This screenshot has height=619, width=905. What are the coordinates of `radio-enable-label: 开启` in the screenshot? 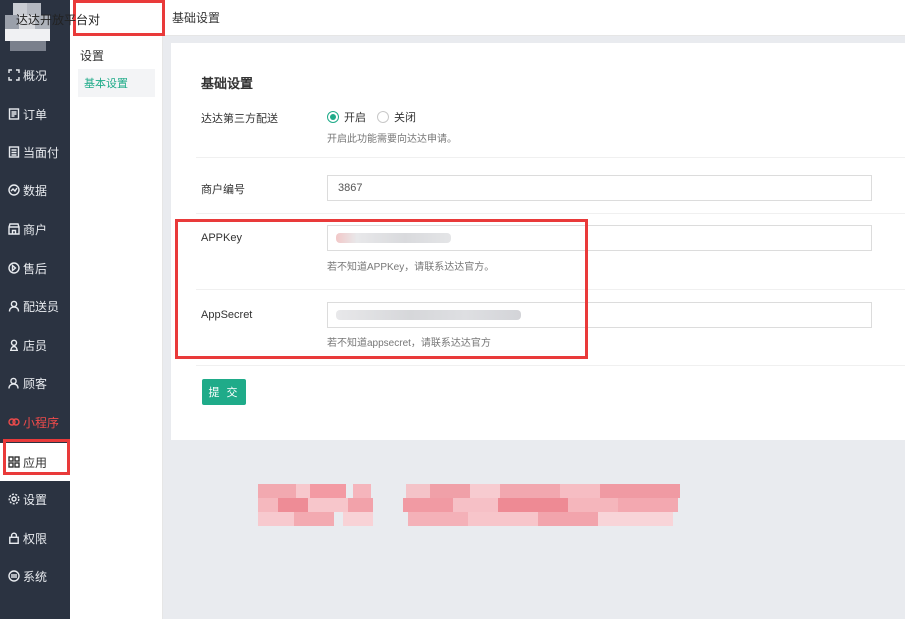 It's located at (355, 118).